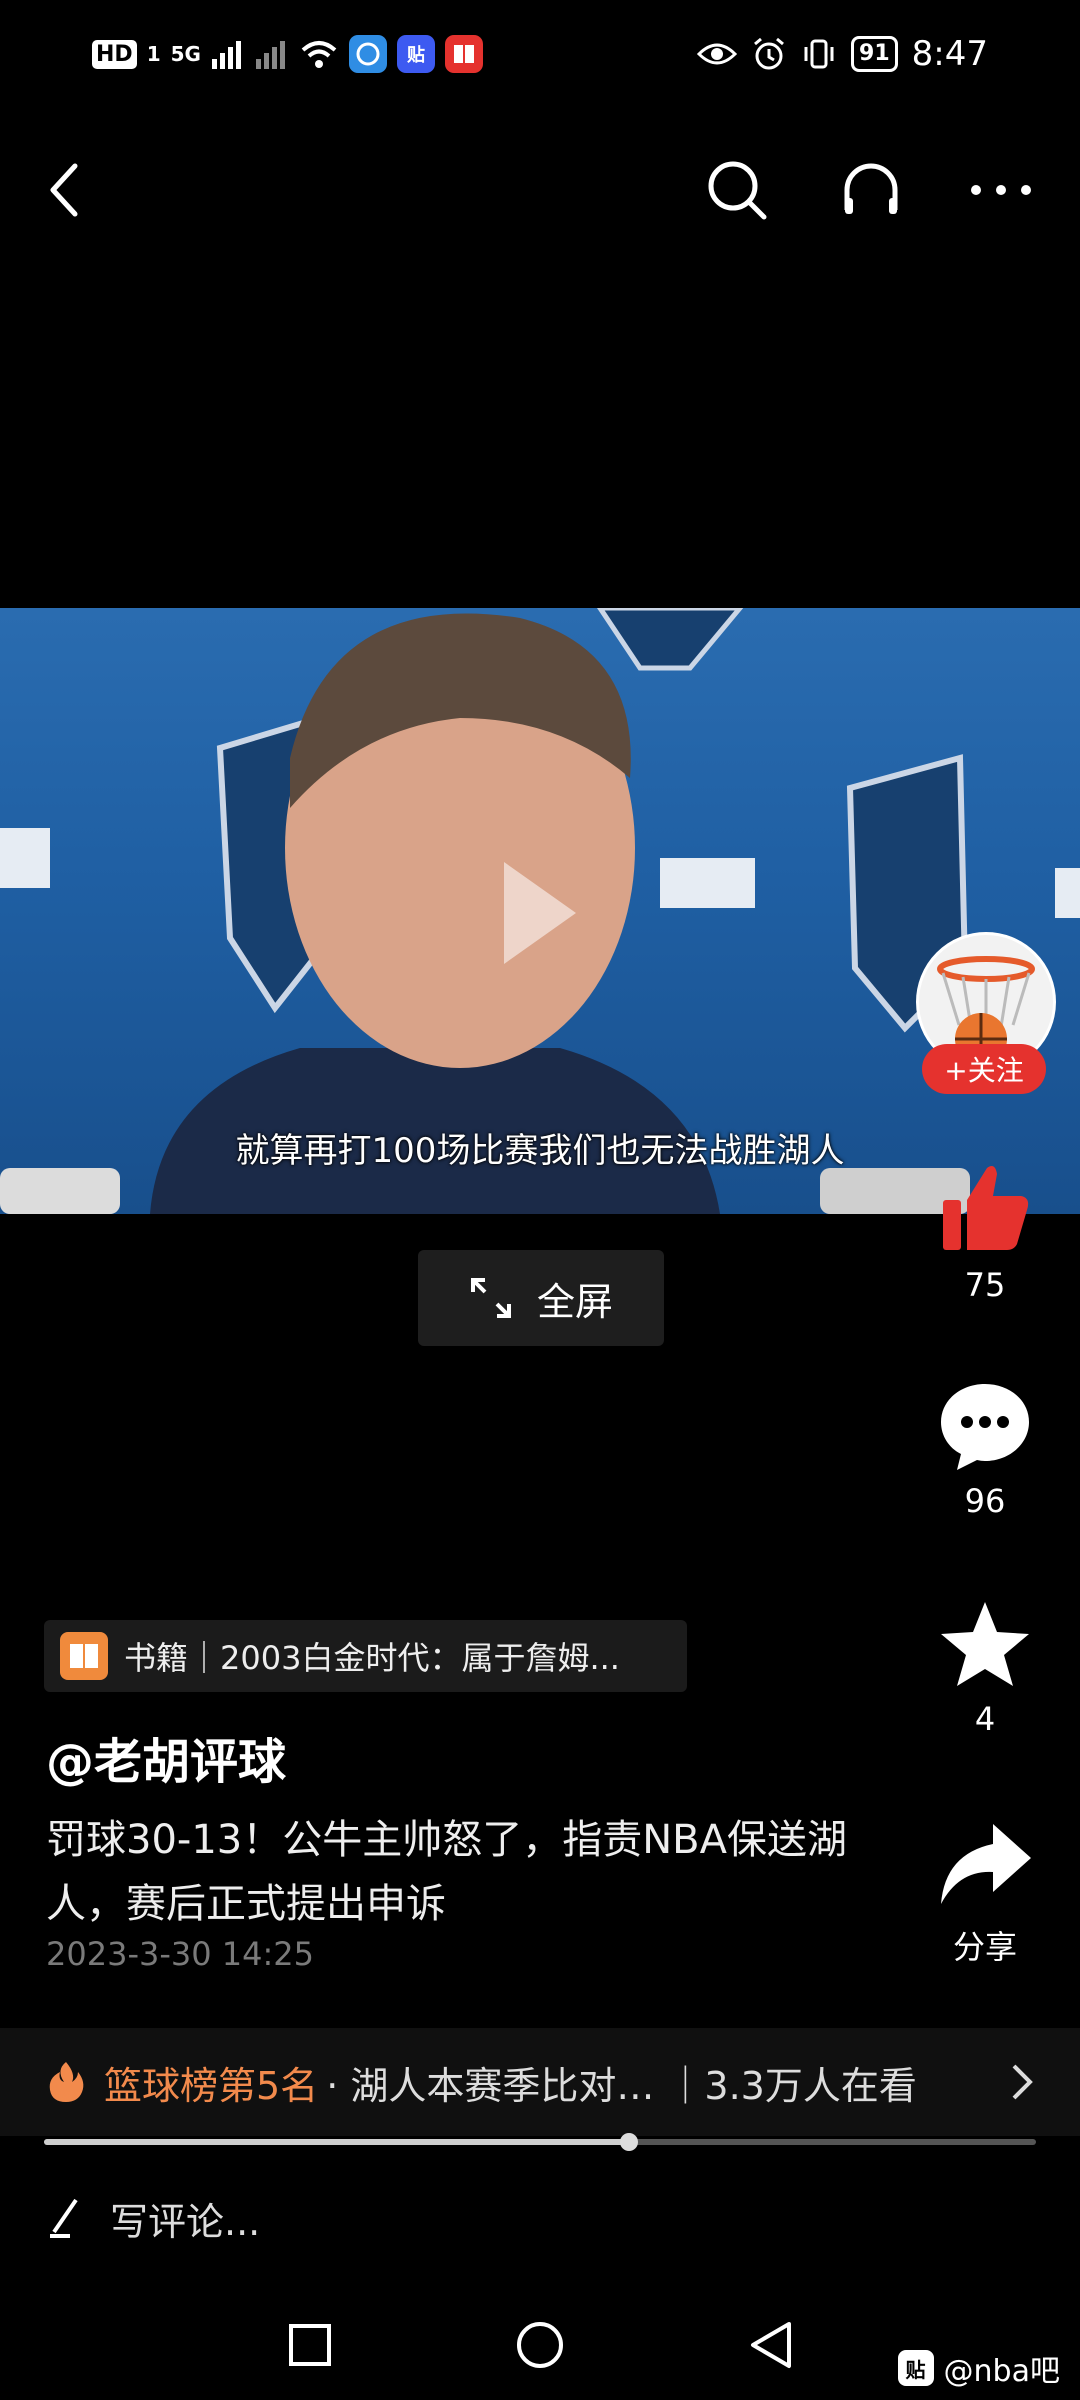 This screenshot has height=2400, width=1080. What do you see at coordinates (717, 54) in the screenshot?
I see `eye-comfort-icon` at bounding box center [717, 54].